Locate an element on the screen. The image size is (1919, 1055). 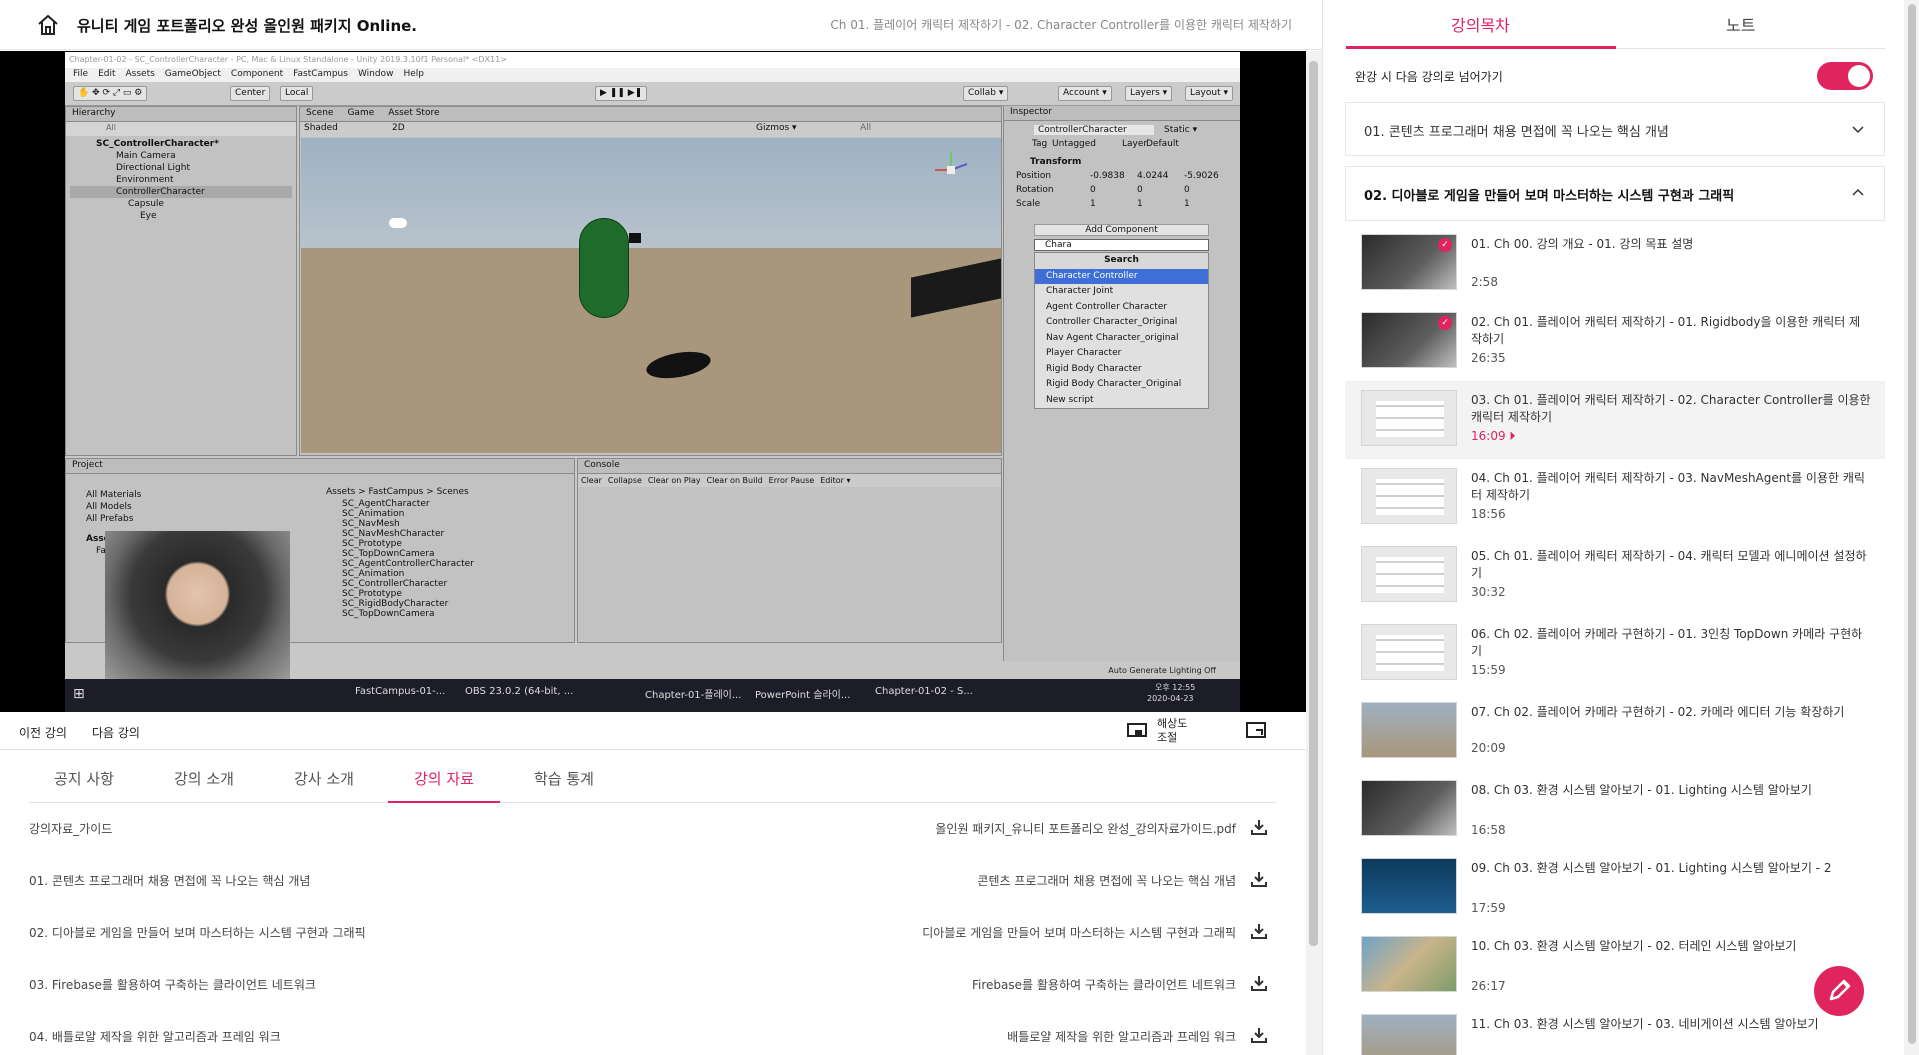
autoplay-label: 완강 시 다음 강의로 넘어가기 is located at coordinates (1429, 77).